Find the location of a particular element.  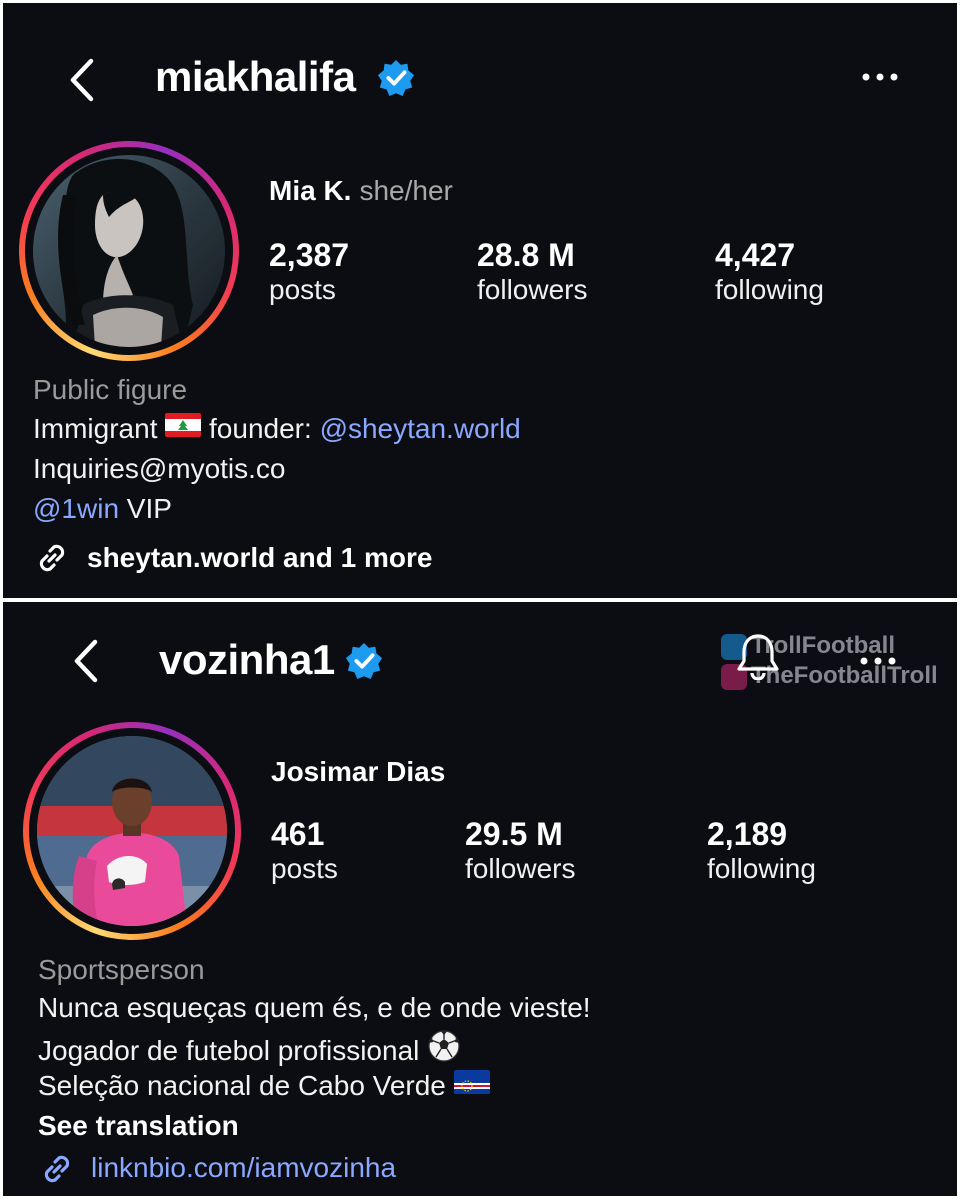

stat-following-value: 4,427 is located at coordinates (755, 255).